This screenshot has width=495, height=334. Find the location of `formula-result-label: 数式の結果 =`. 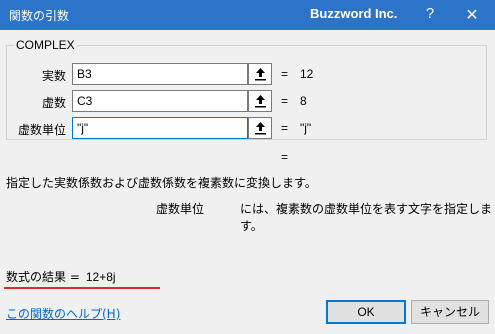

formula-result-label: 数式の結果 = is located at coordinates (43, 277).